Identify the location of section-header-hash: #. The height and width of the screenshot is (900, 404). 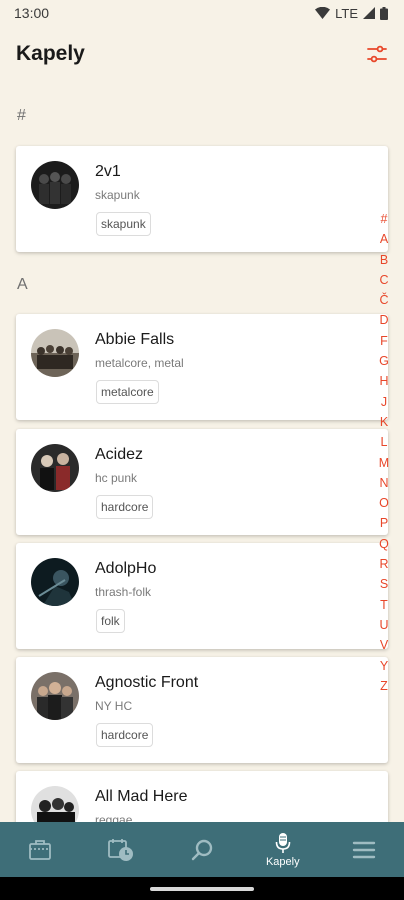
(21, 115).